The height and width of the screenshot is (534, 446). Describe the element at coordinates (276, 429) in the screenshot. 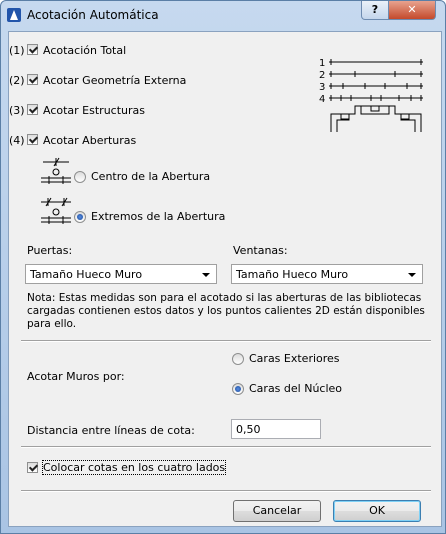

I see `distance-input: 0,50` at that location.